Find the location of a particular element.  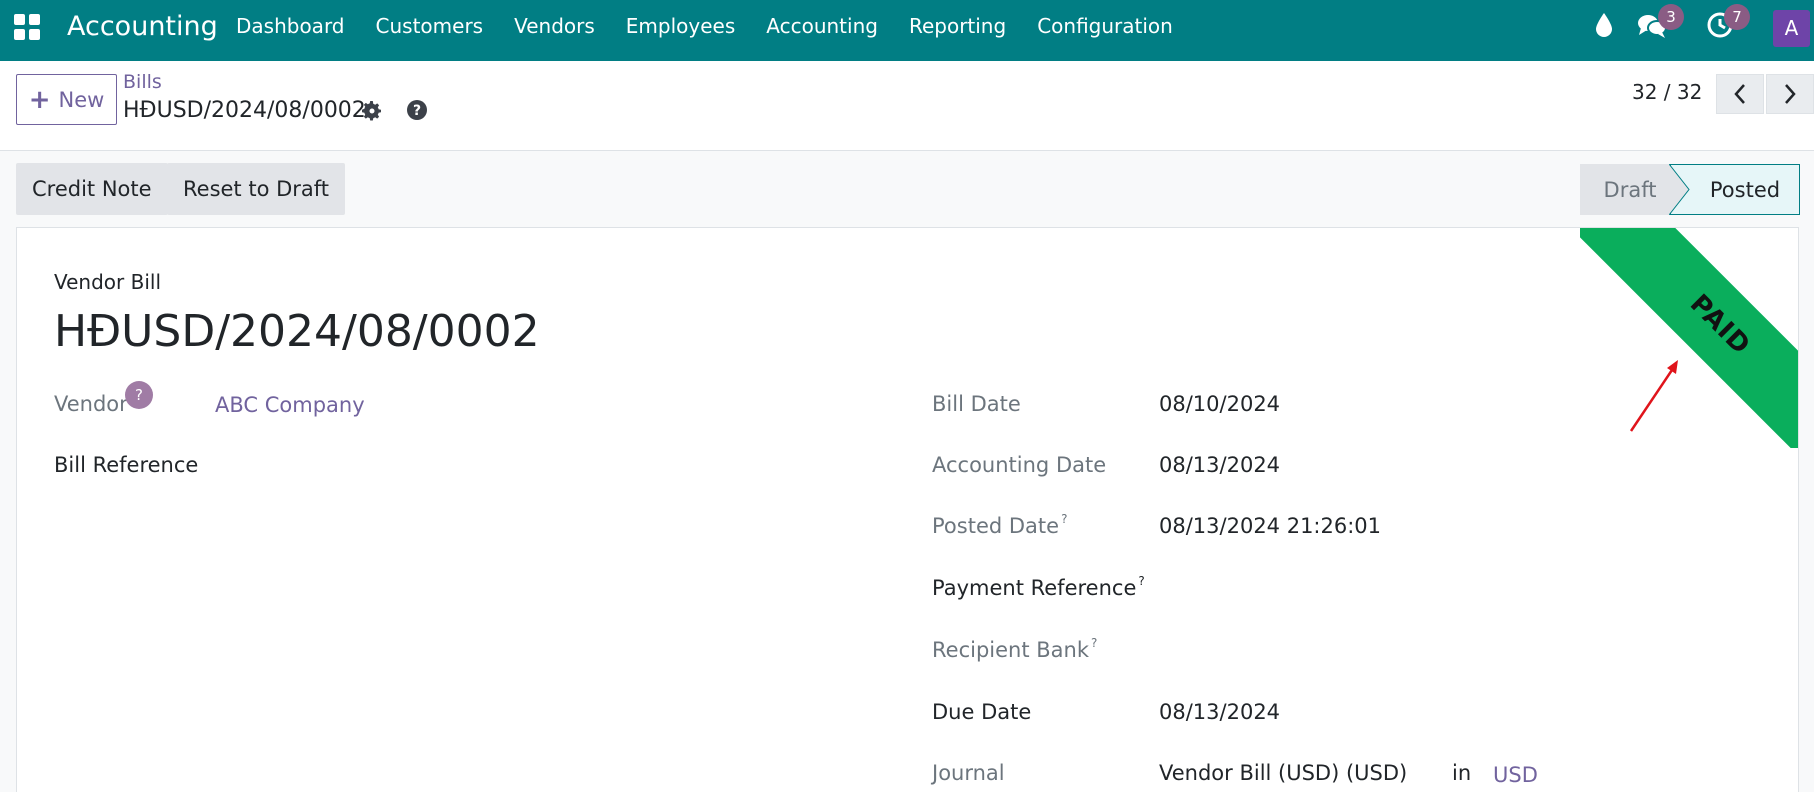

payment-reference-label: Payment Reference? is located at coordinates (1038, 587).